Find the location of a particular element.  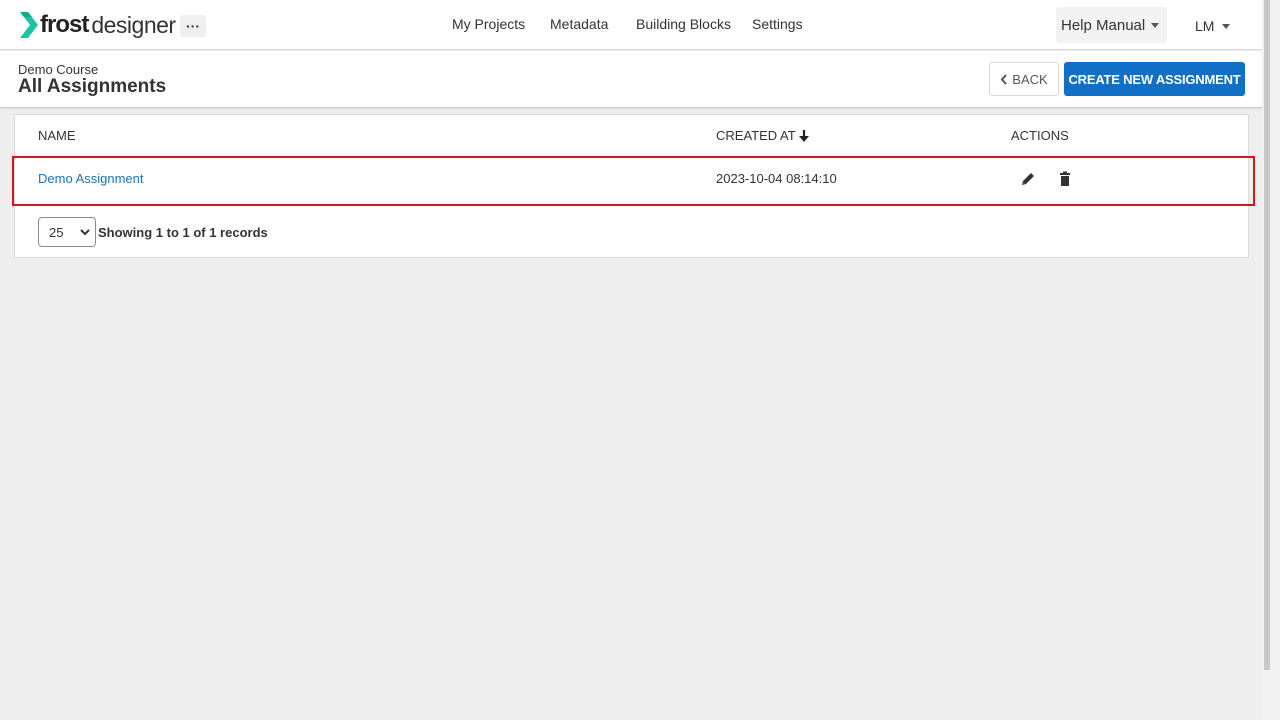

assignment-created-at: 2023-10-04 08:14:10 is located at coordinates (776, 178).